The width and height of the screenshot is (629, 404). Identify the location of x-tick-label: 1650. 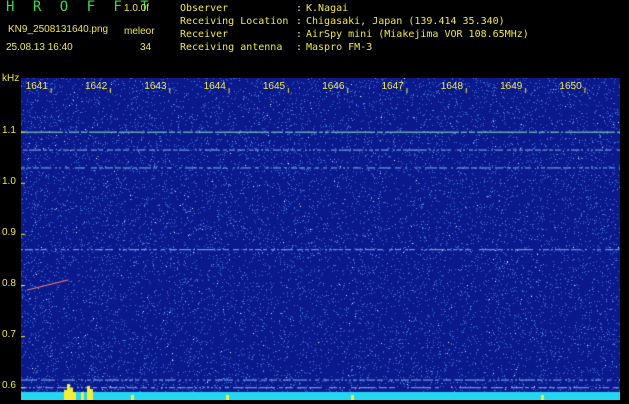
(570, 86).